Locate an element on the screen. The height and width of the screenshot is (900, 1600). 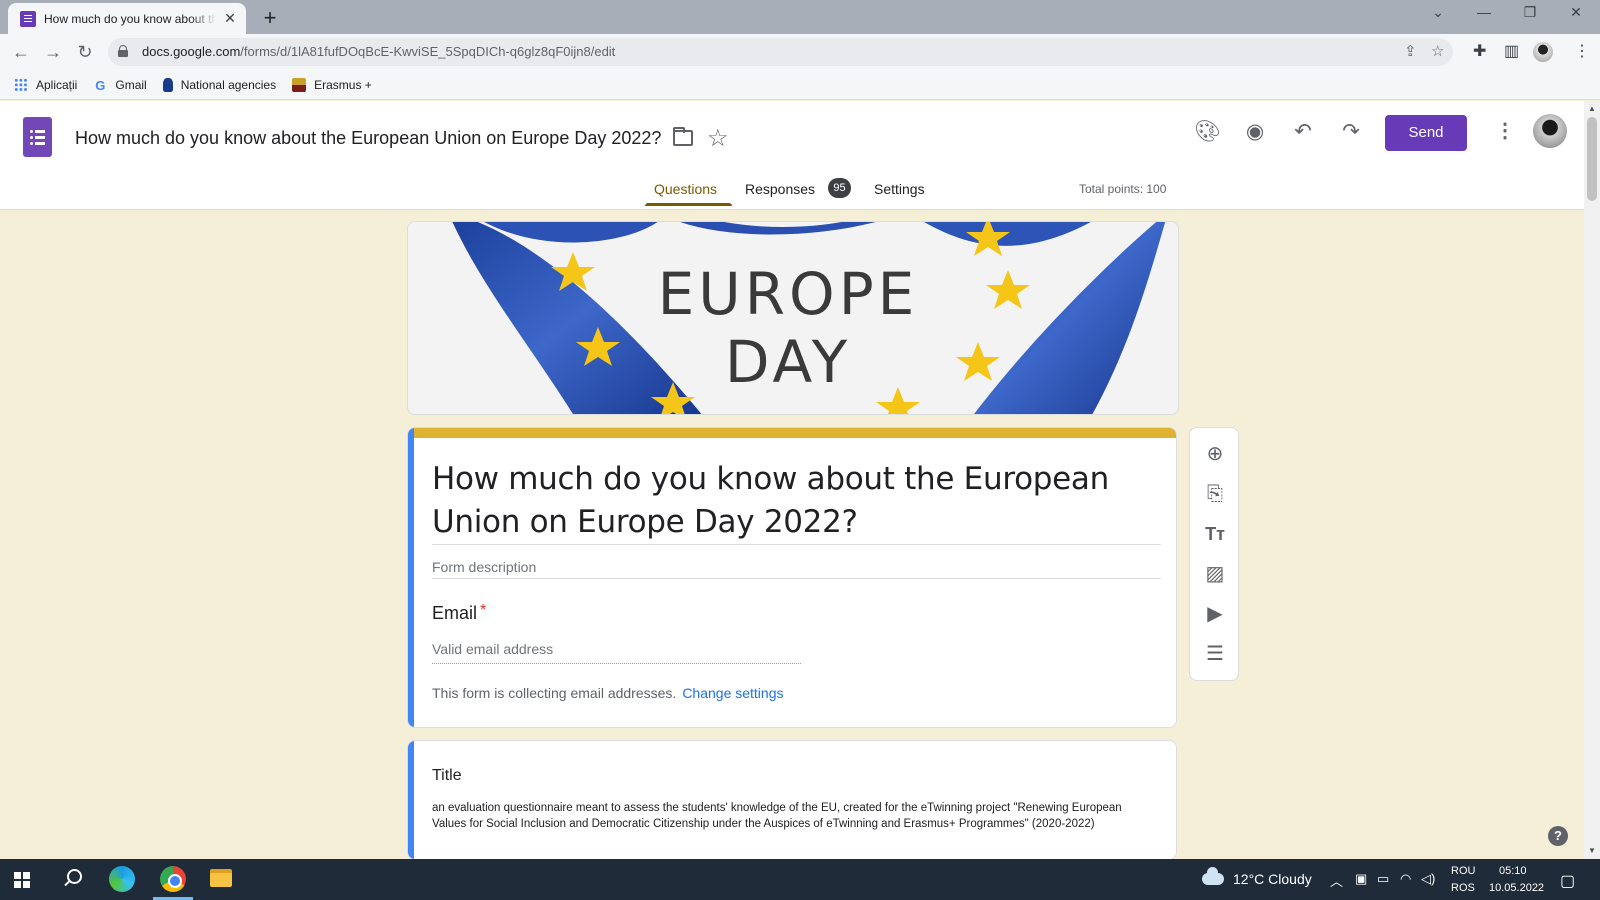
new-tab-icon: + is located at coordinates (270, 18).